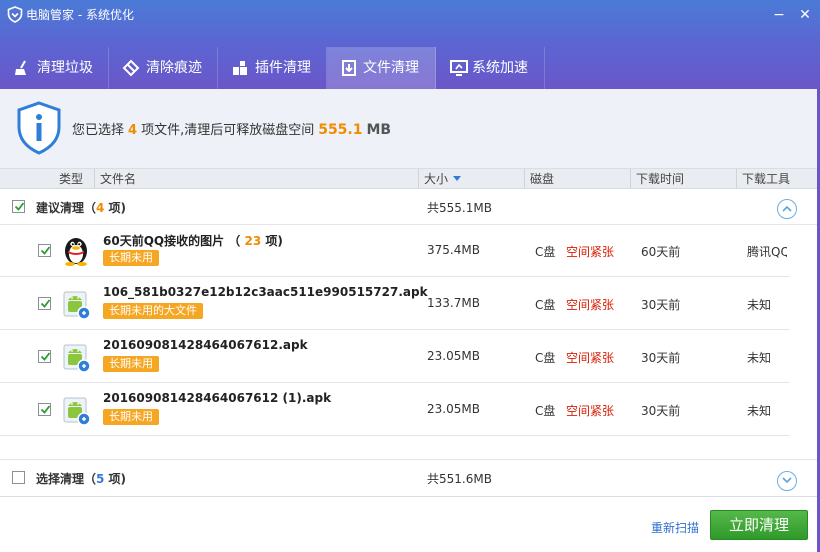 Image resolution: width=820 pixels, height=552 pixels. Describe the element at coordinates (379, 130) in the screenshot. I see `freeable-unit: MB` at that location.